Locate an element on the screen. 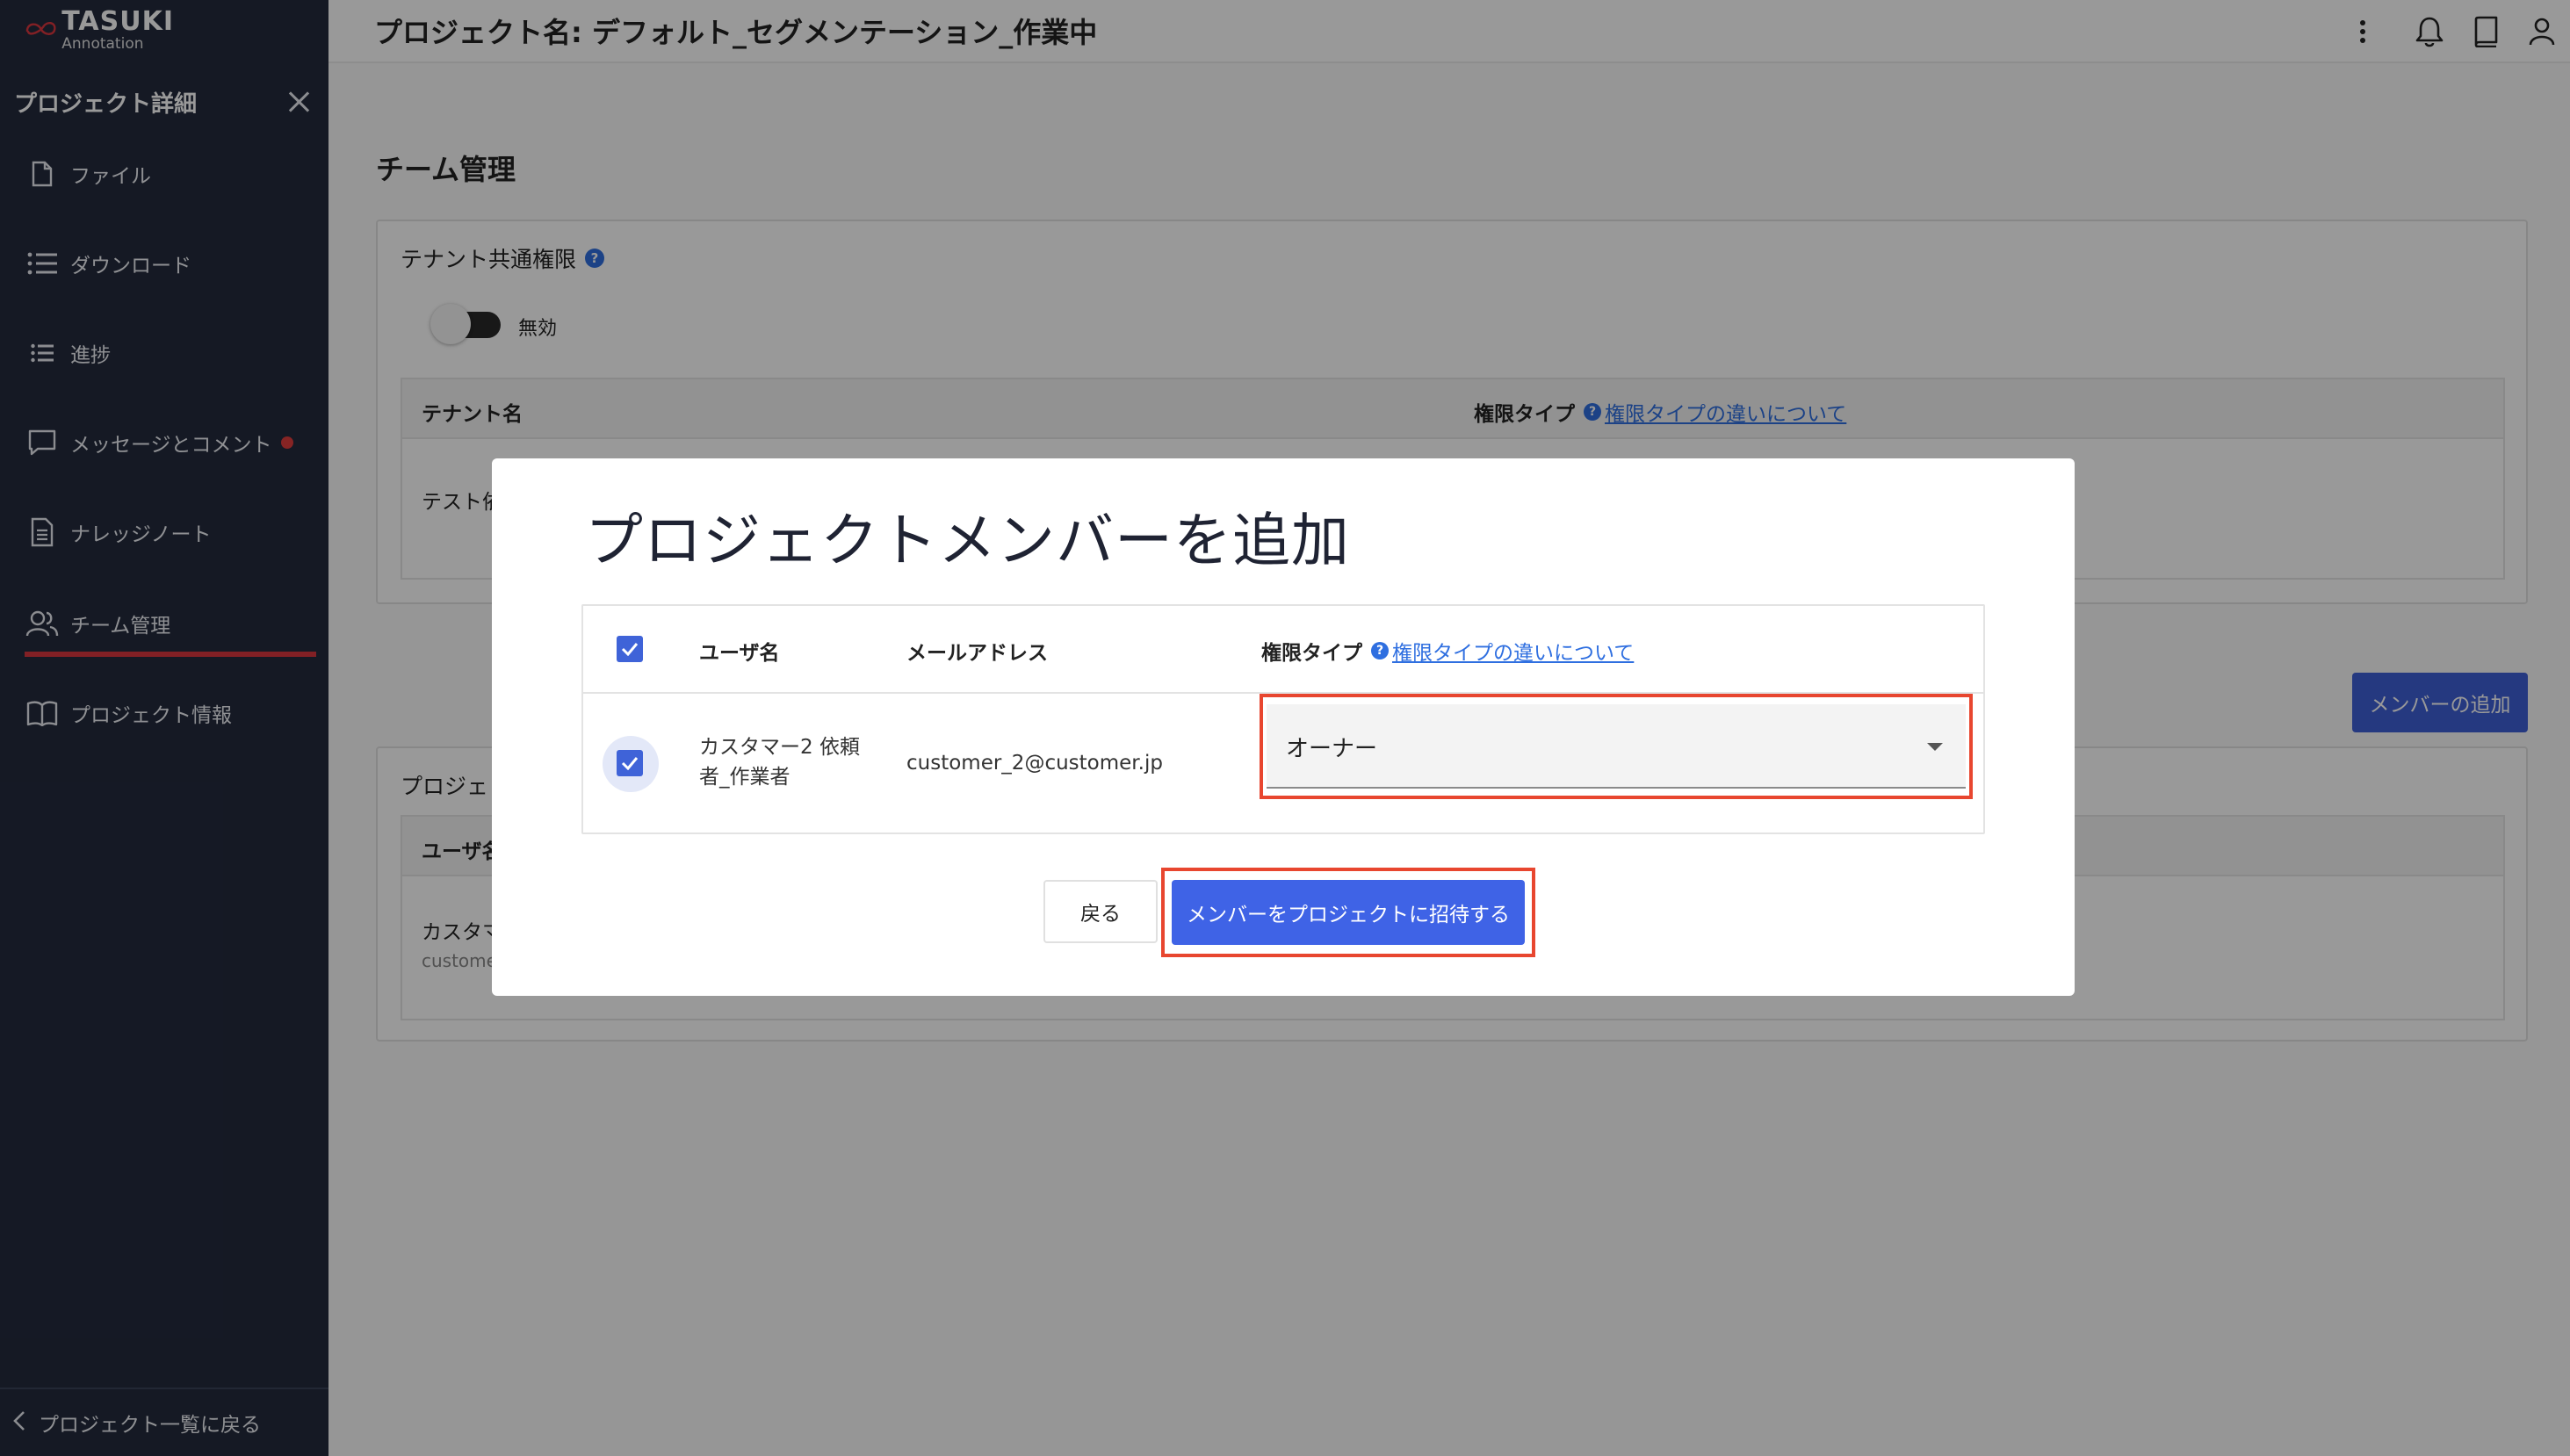 Image resolution: width=2570 pixels, height=1456 pixels. permission-help-link: 権限タイプの違いについて is located at coordinates (1513, 651).